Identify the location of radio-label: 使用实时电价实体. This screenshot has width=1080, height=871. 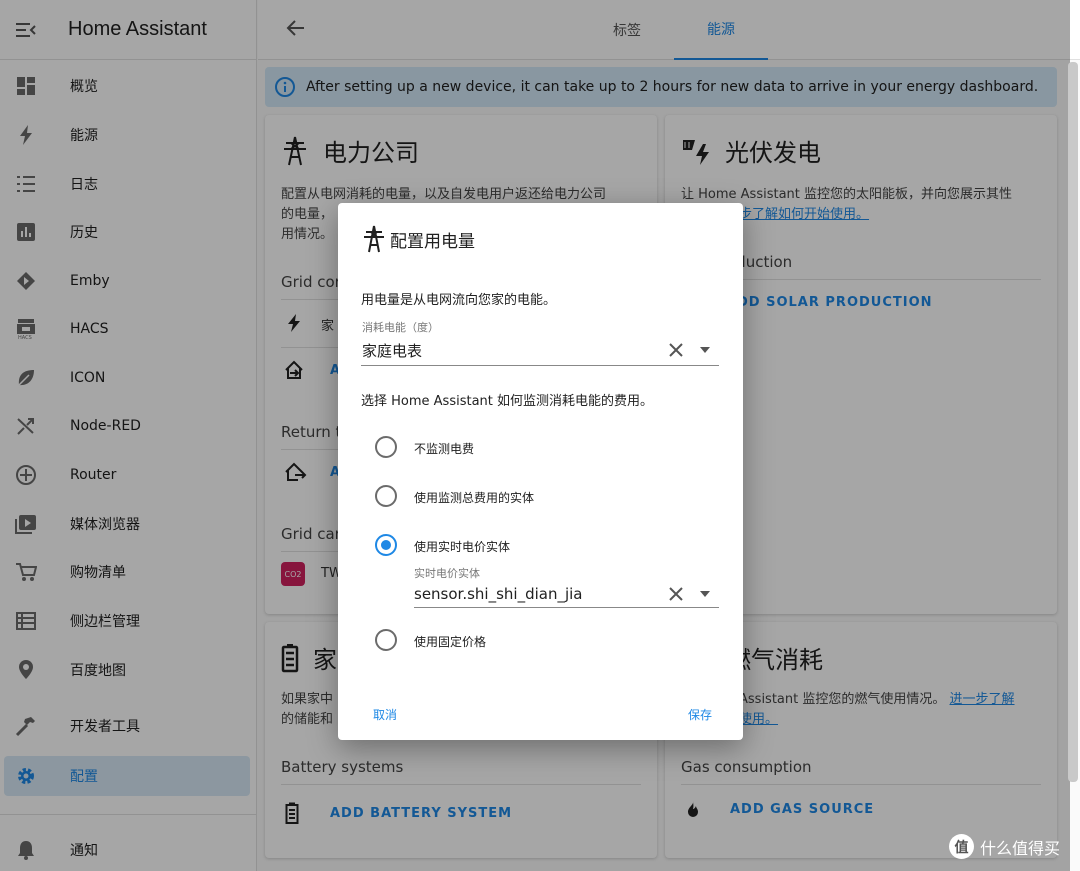
(462, 547).